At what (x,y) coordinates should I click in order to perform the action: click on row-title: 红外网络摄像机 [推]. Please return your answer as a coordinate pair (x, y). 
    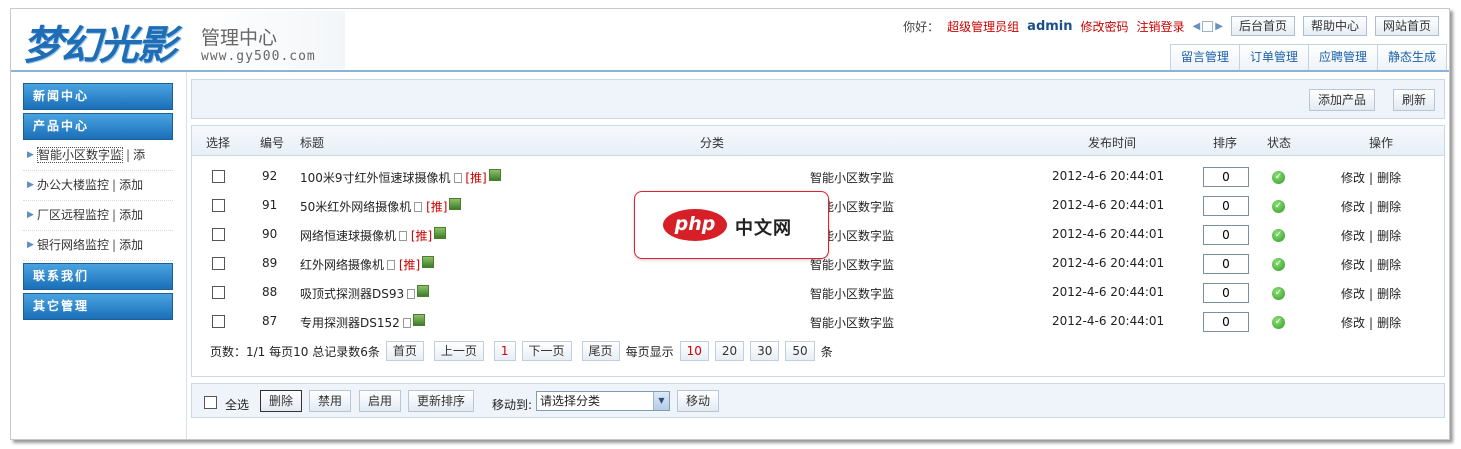
    Looking at the image, I should click on (367, 264).